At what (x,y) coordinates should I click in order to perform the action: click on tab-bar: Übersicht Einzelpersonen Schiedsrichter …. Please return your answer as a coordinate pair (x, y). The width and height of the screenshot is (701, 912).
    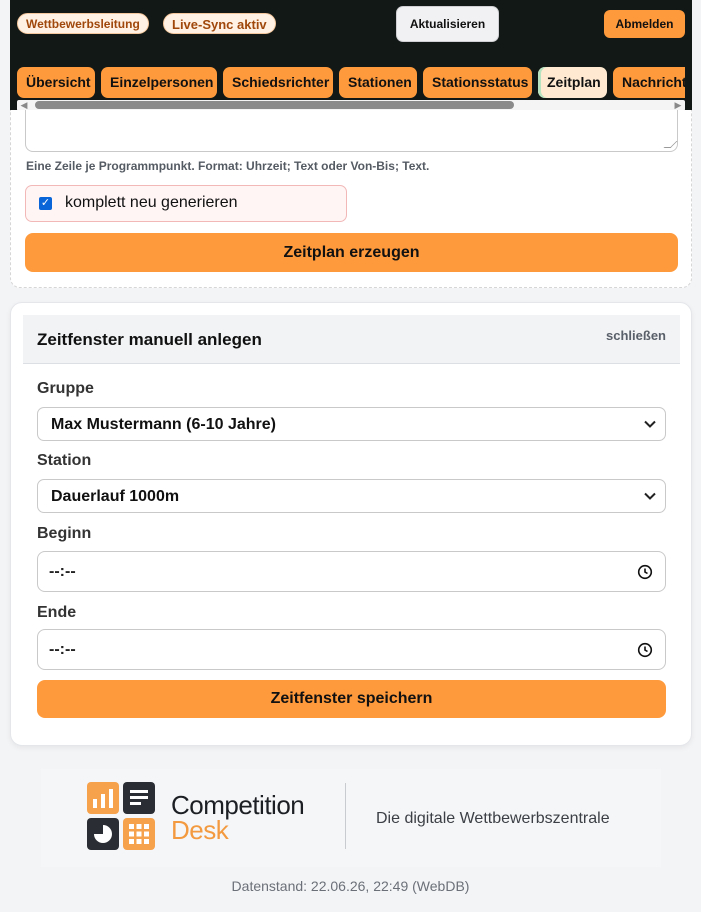
    Looking at the image, I should click on (351, 83).